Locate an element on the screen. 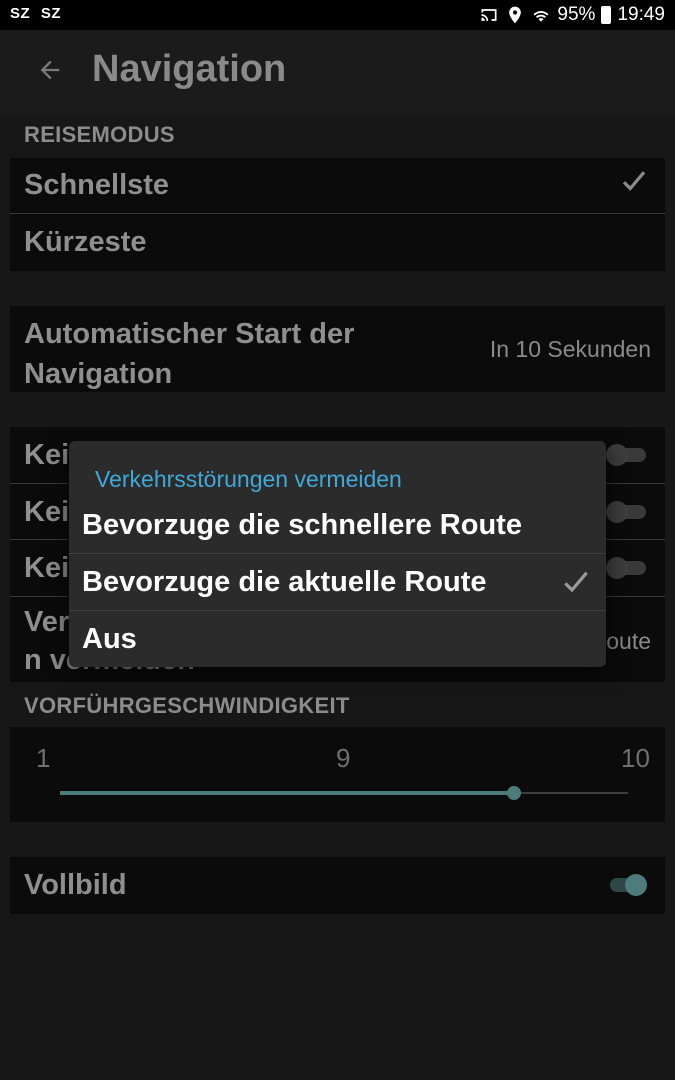 This screenshot has width=675, height=1080. battery-percent: 95% is located at coordinates (576, 14).